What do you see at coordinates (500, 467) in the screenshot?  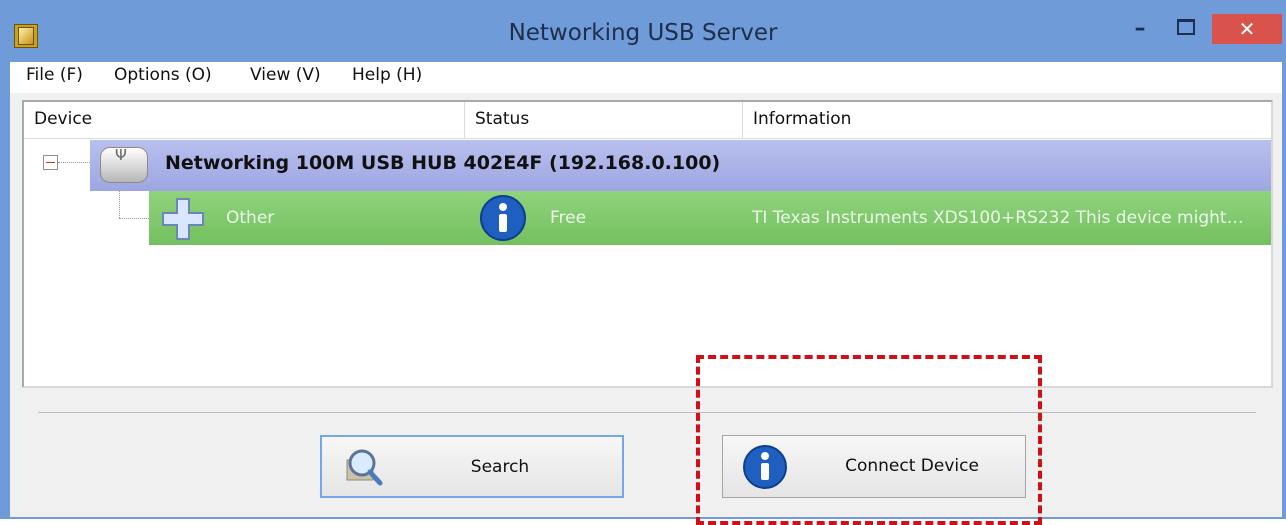 I see `search-label: Search` at bounding box center [500, 467].